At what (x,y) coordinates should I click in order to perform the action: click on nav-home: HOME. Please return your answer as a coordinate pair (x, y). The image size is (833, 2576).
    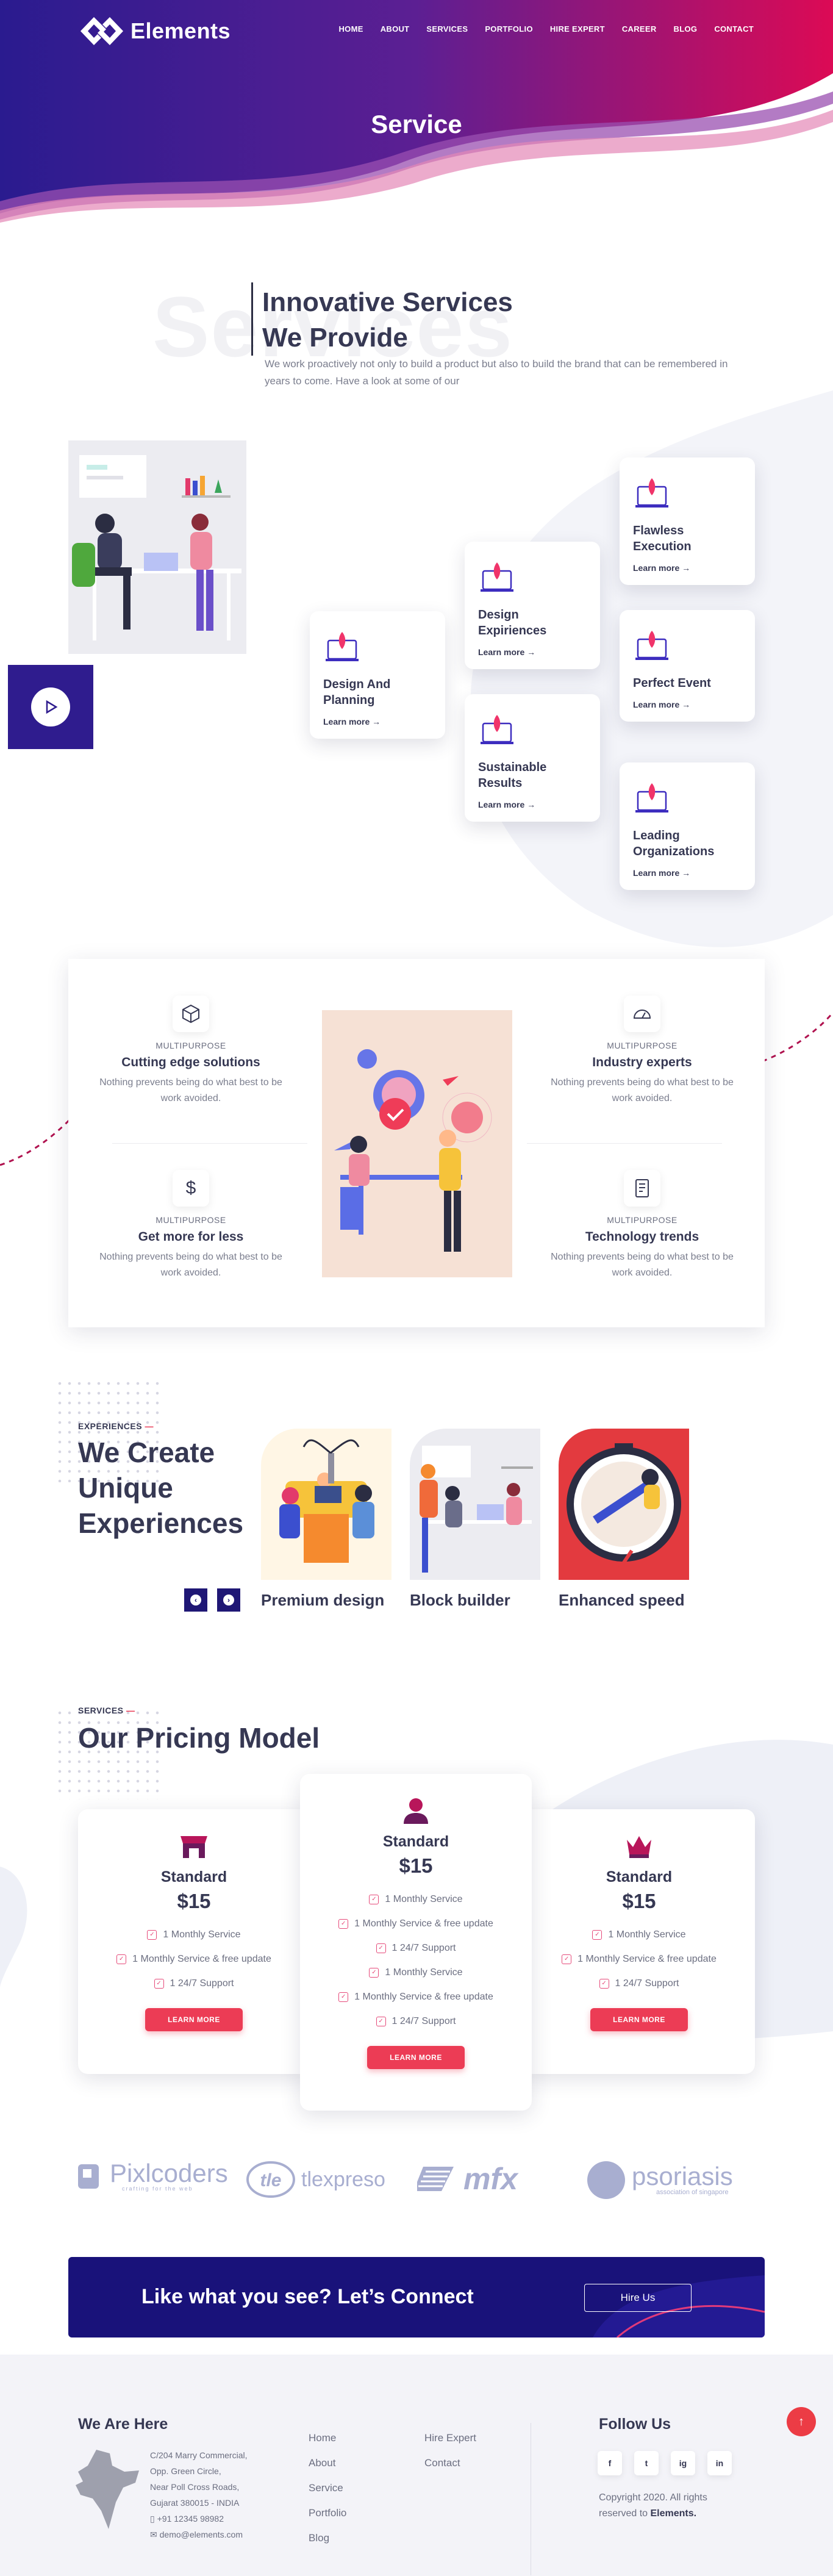
    Looking at the image, I should click on (350, 29).